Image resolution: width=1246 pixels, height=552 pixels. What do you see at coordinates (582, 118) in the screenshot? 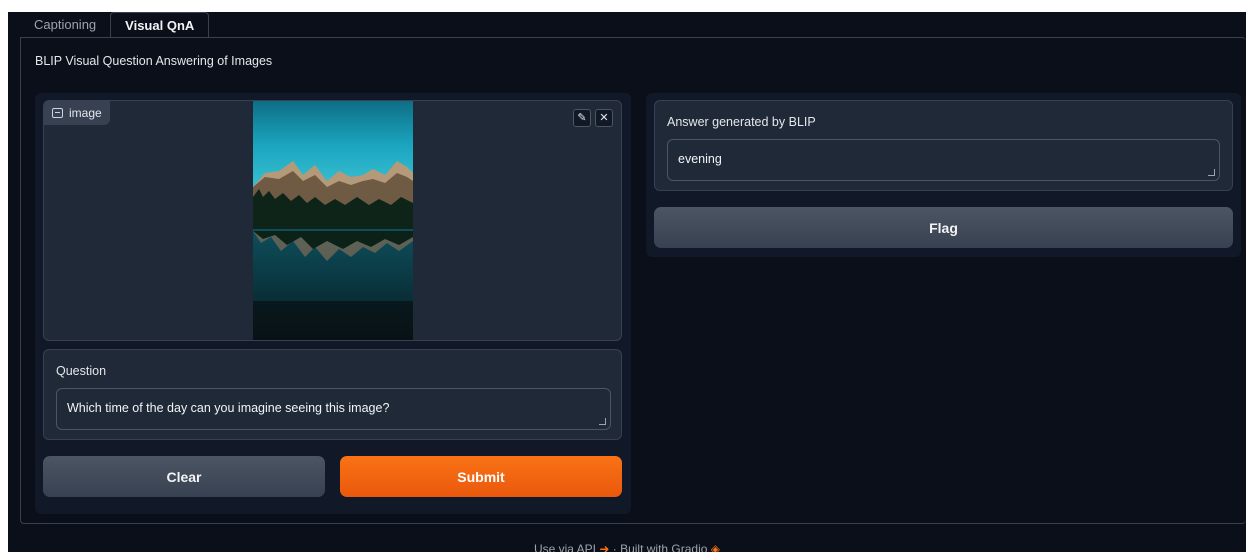
I see `pencil-icon: ✎` at bounding box center [582, 118].